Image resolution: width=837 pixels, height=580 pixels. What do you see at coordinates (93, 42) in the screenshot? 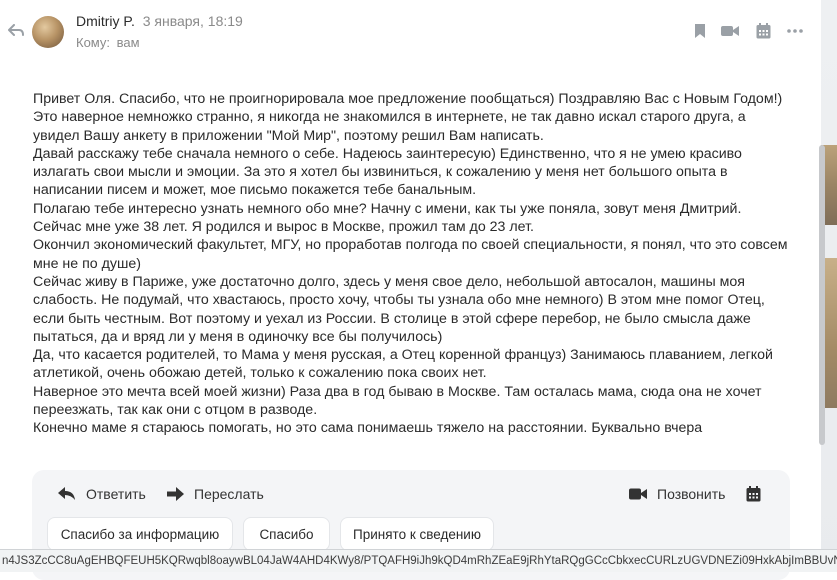
I see `recipient-label: Кому:` at bounding box center [93, 42].